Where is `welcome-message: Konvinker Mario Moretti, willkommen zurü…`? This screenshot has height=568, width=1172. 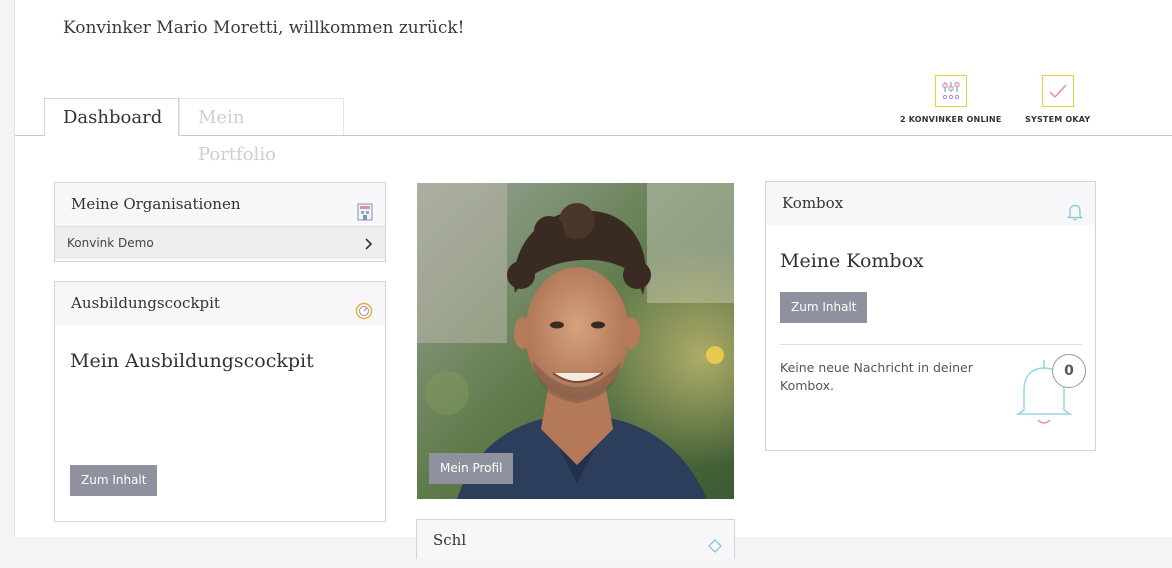
welcome-message: Konvinker Mario Moretti, willkommen zurü… is located at coordinates (264, 28).